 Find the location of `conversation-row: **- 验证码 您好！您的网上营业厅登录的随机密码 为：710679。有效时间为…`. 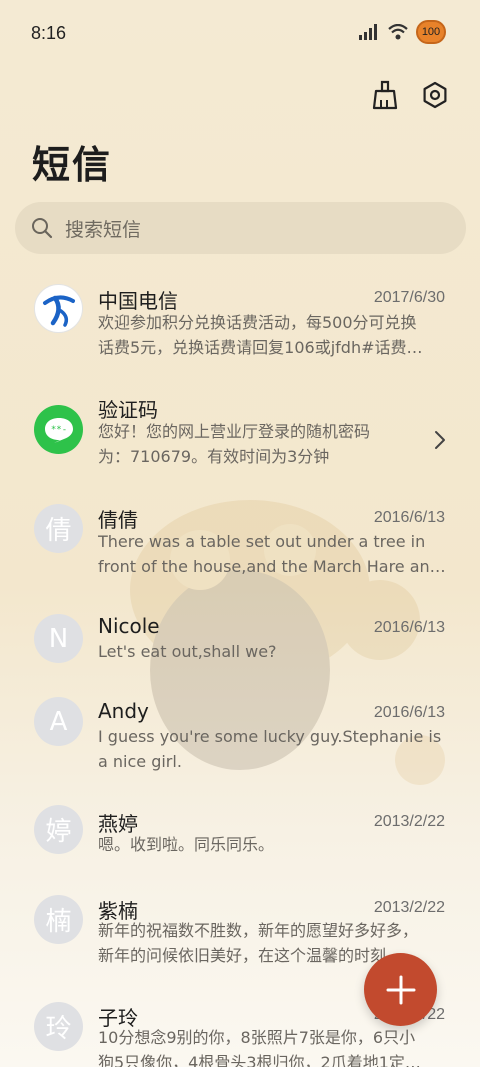

conversation-row: **- 验证码 您好！您的网上营业厅登录的随机密码 为：710679。有效时间为… is located at coordinates (240, 436).